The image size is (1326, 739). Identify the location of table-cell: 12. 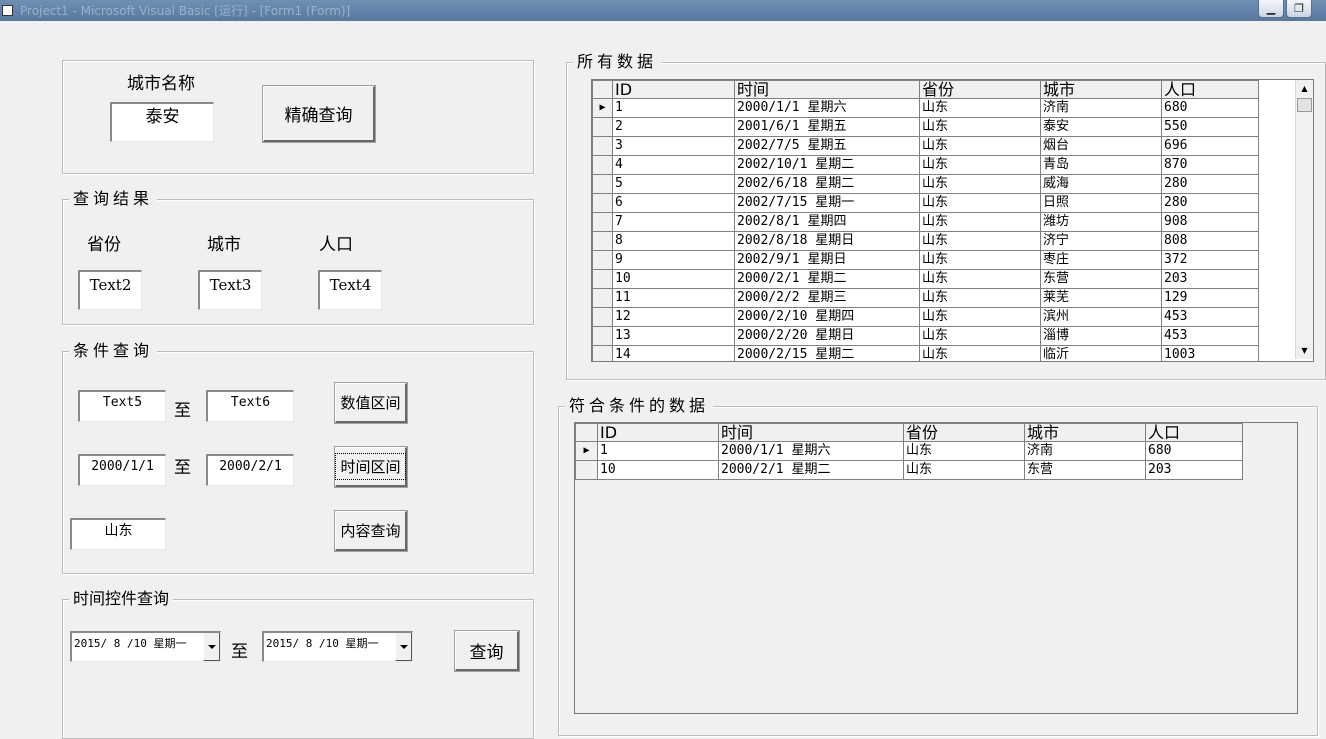
(673, 317).